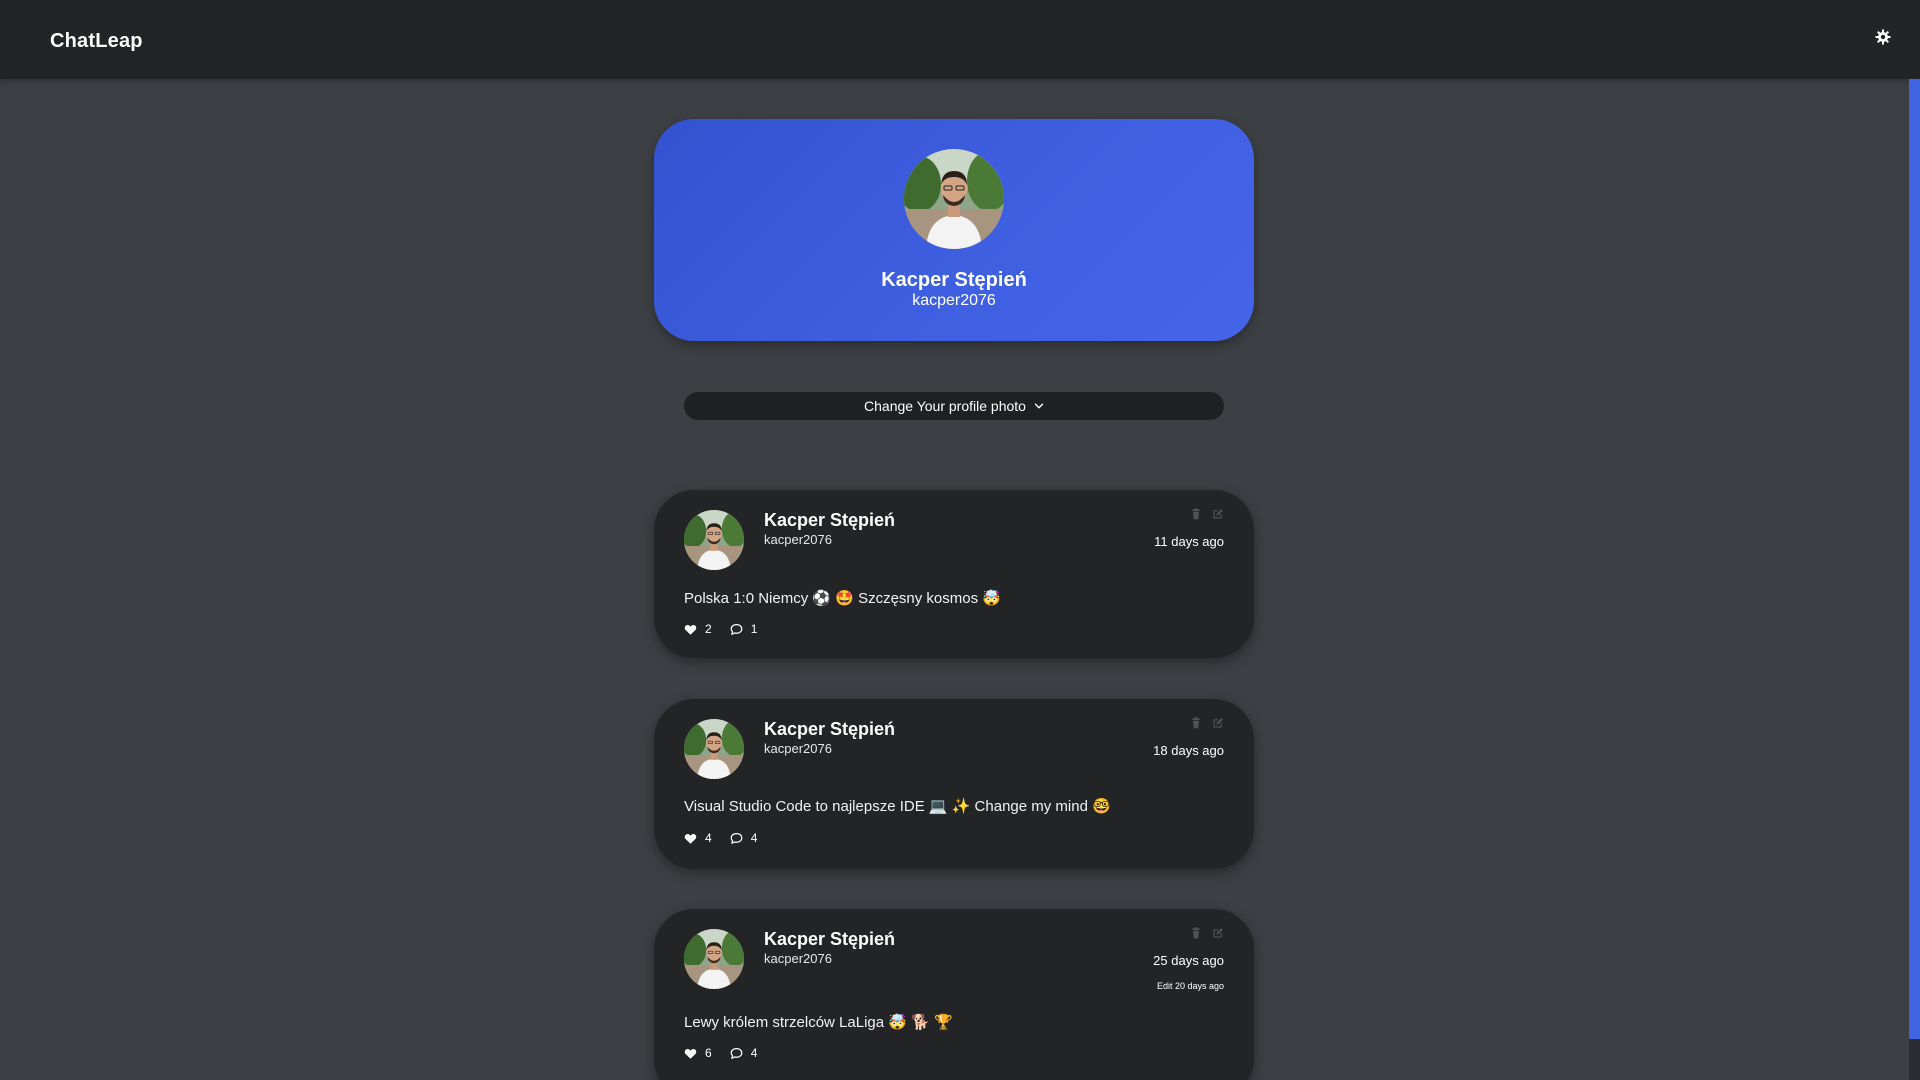 The width and height of the screenshot is (1920, 1080). I want to click on page-scrollbar, so click(1914, 579).